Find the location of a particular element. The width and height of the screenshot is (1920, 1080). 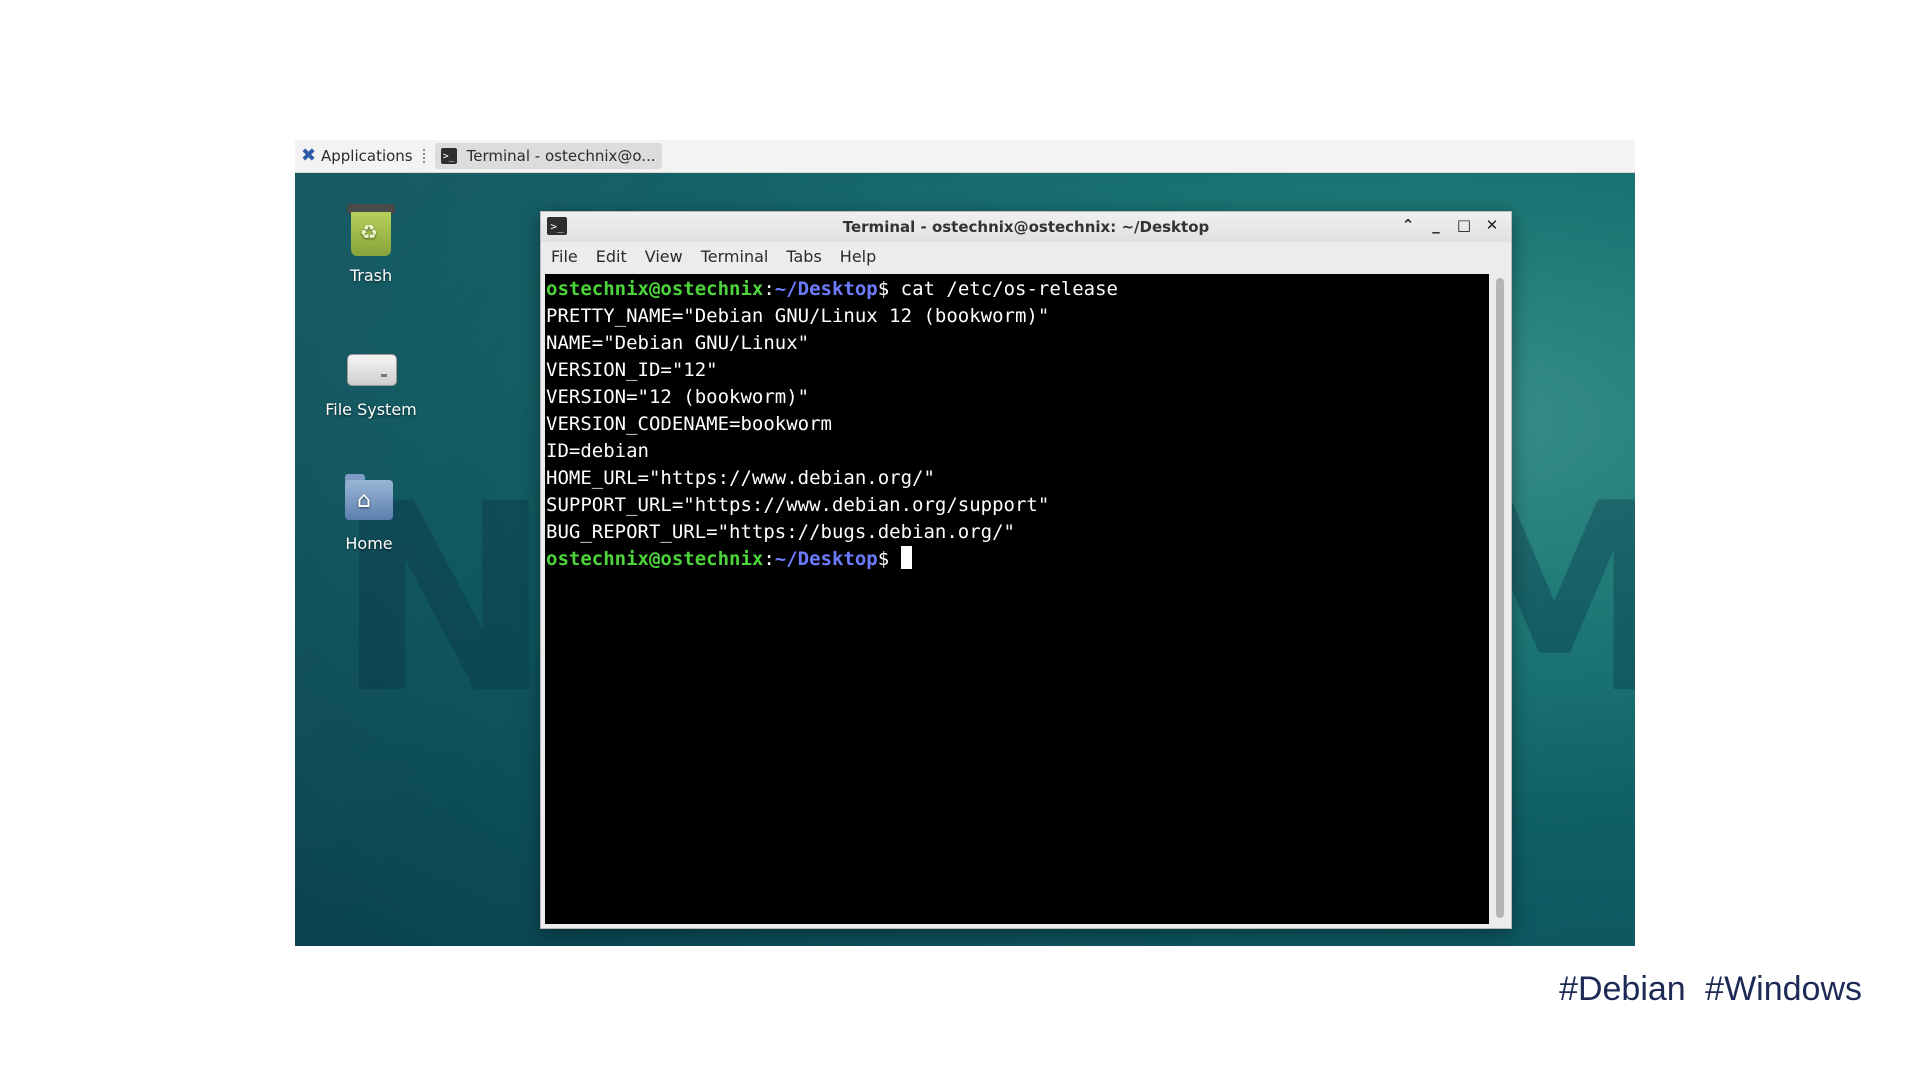

output-line: NAME="Debian GNU/Linux" is located at coordinates (678, 343).